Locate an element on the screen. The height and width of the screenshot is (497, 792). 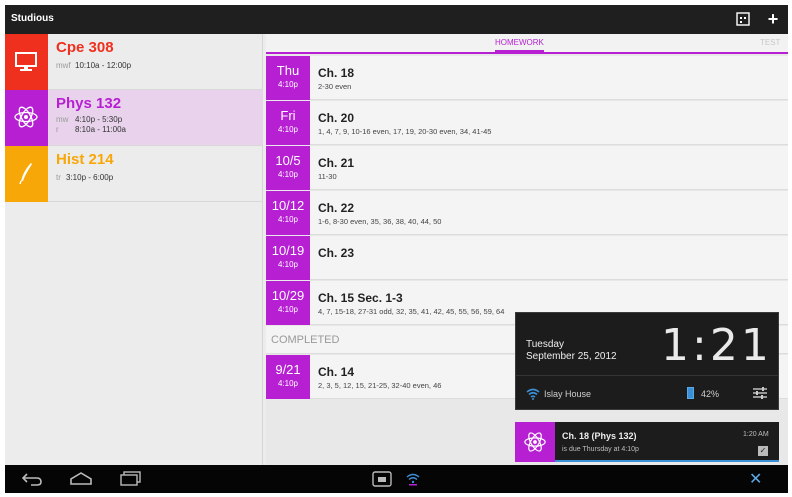
battery-level: 42% is located at coordinates (710, 394).